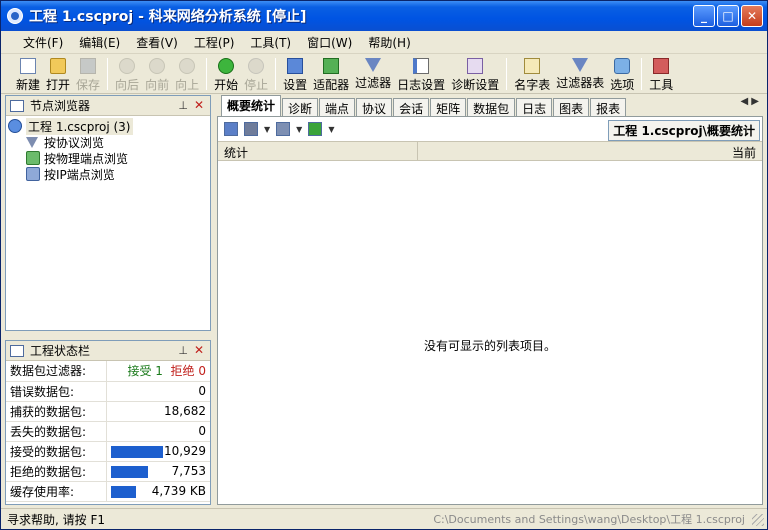 The image size is (768, 530). I want to click on filter-table-button: 过滤器表, so click(580, 74).